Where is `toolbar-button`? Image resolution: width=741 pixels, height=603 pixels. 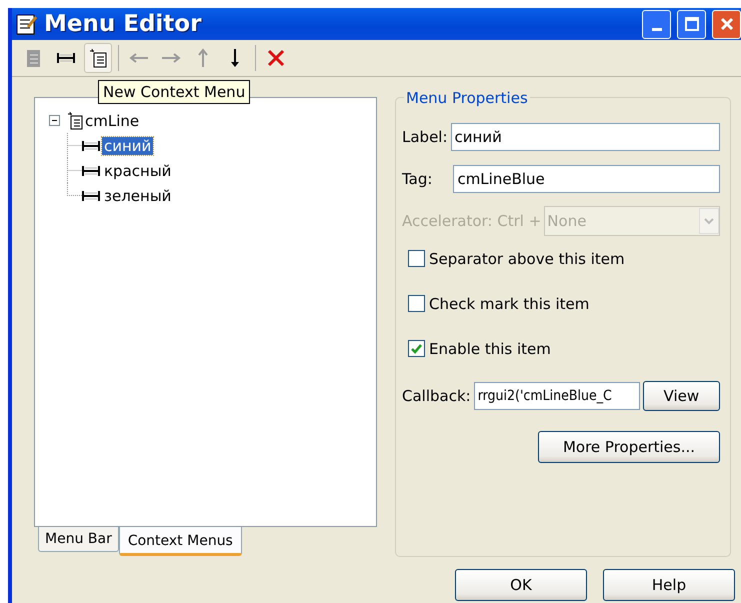 toolbar-button is located at coordinates (98, 58).